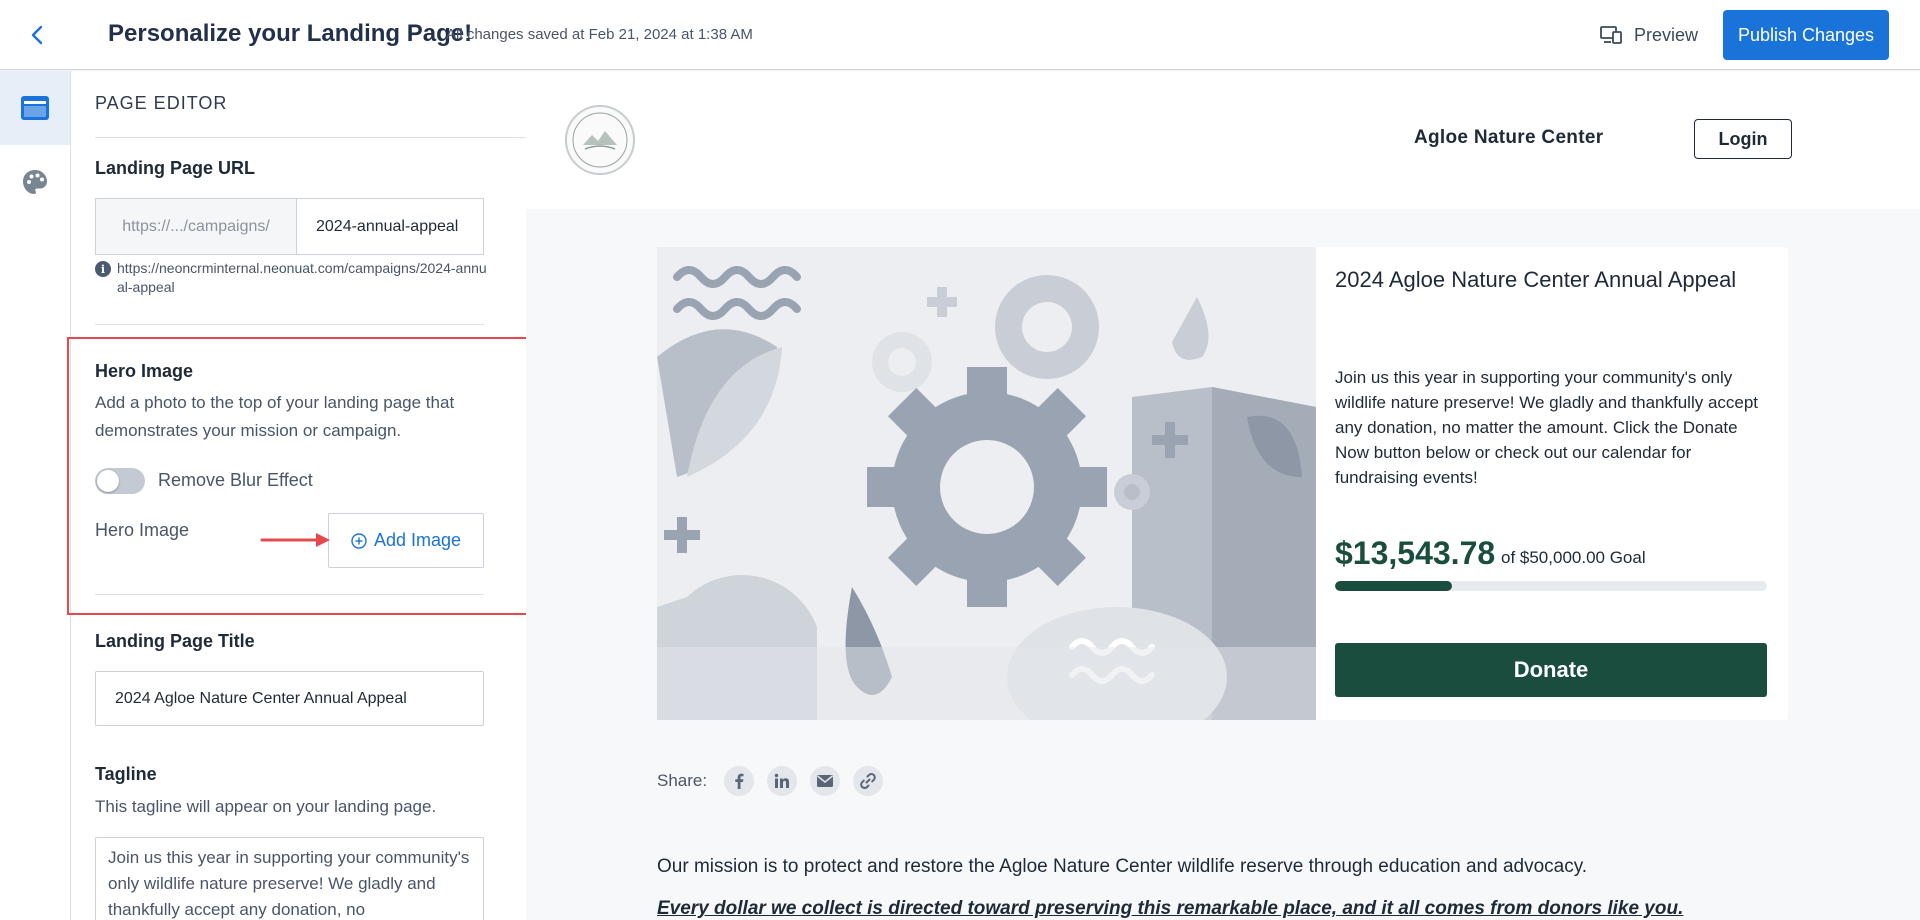 The width and height of the screenshot is (1920, 920). Describe the element at coordinates (290, 33) in the screenshot. I see `page-title: Personalize your Landing Page!` at that location.